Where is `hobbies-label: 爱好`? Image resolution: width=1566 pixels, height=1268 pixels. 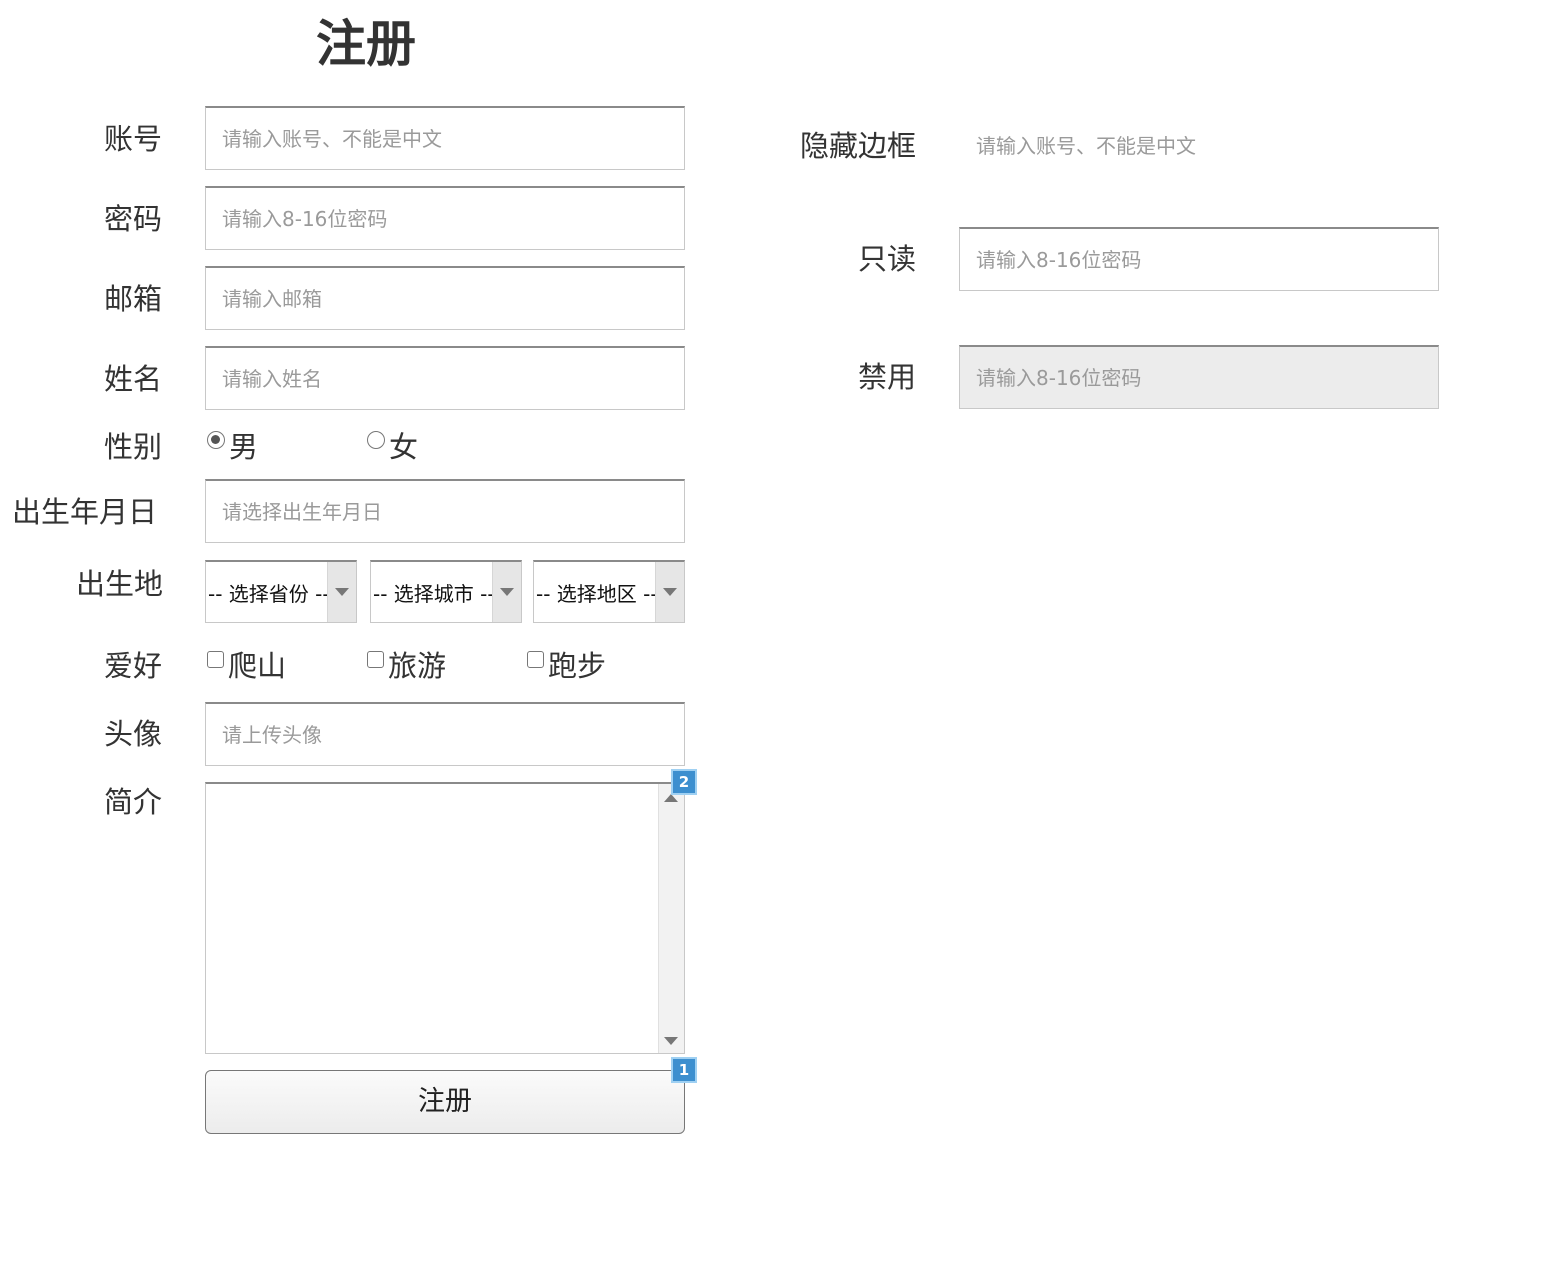 hobbies-label: 爱好 is located at coordinates (133, 666).